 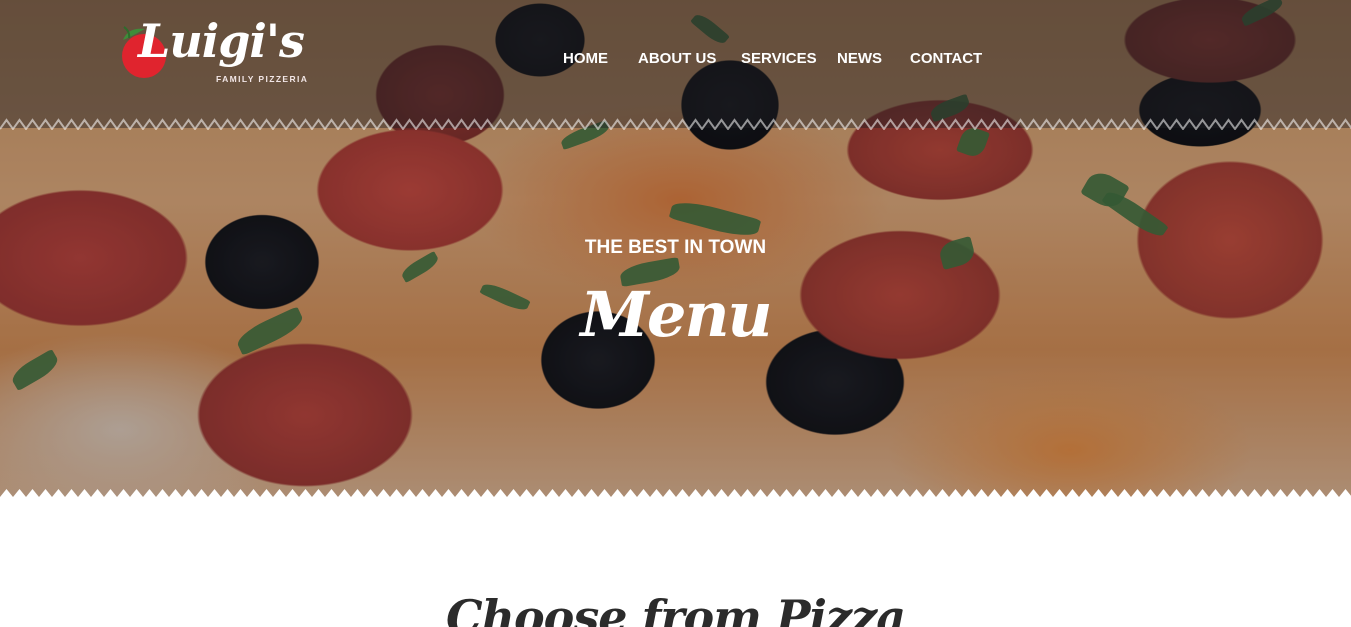 I want to click on brand-name: Luigi's, so click(x=221, y=41).